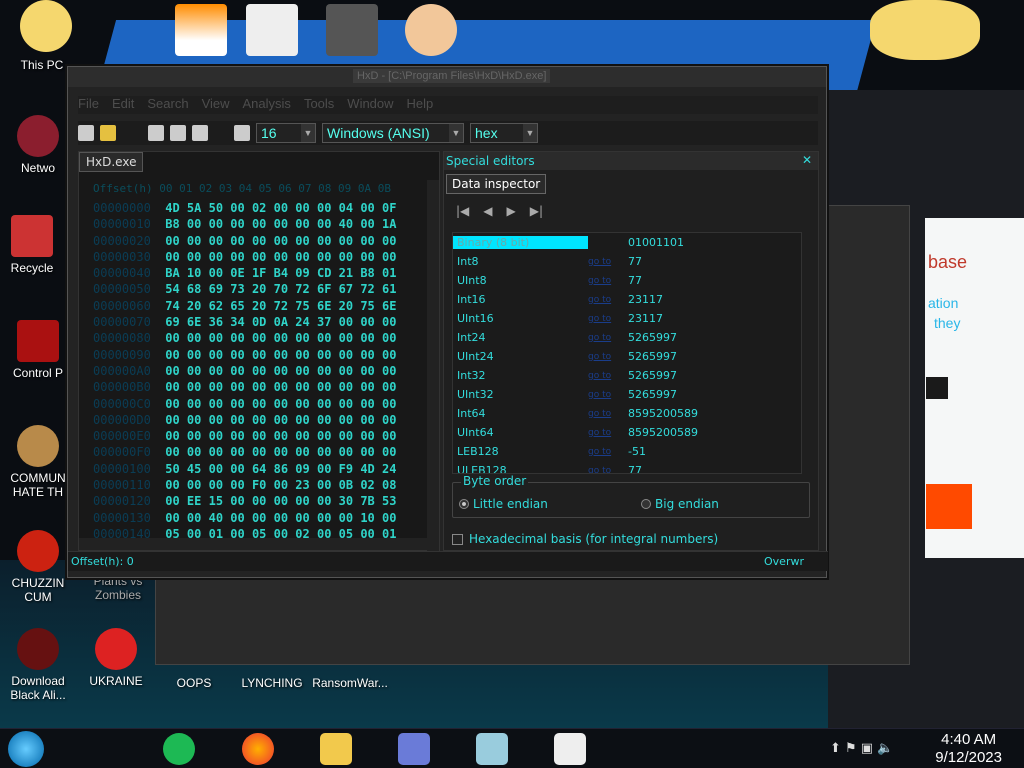  Describe the element at coordinates (585, 539) in the screenshot. I see `hex-basis-checkbox: Hexadecimal basis (for integral numbers)` at that location.